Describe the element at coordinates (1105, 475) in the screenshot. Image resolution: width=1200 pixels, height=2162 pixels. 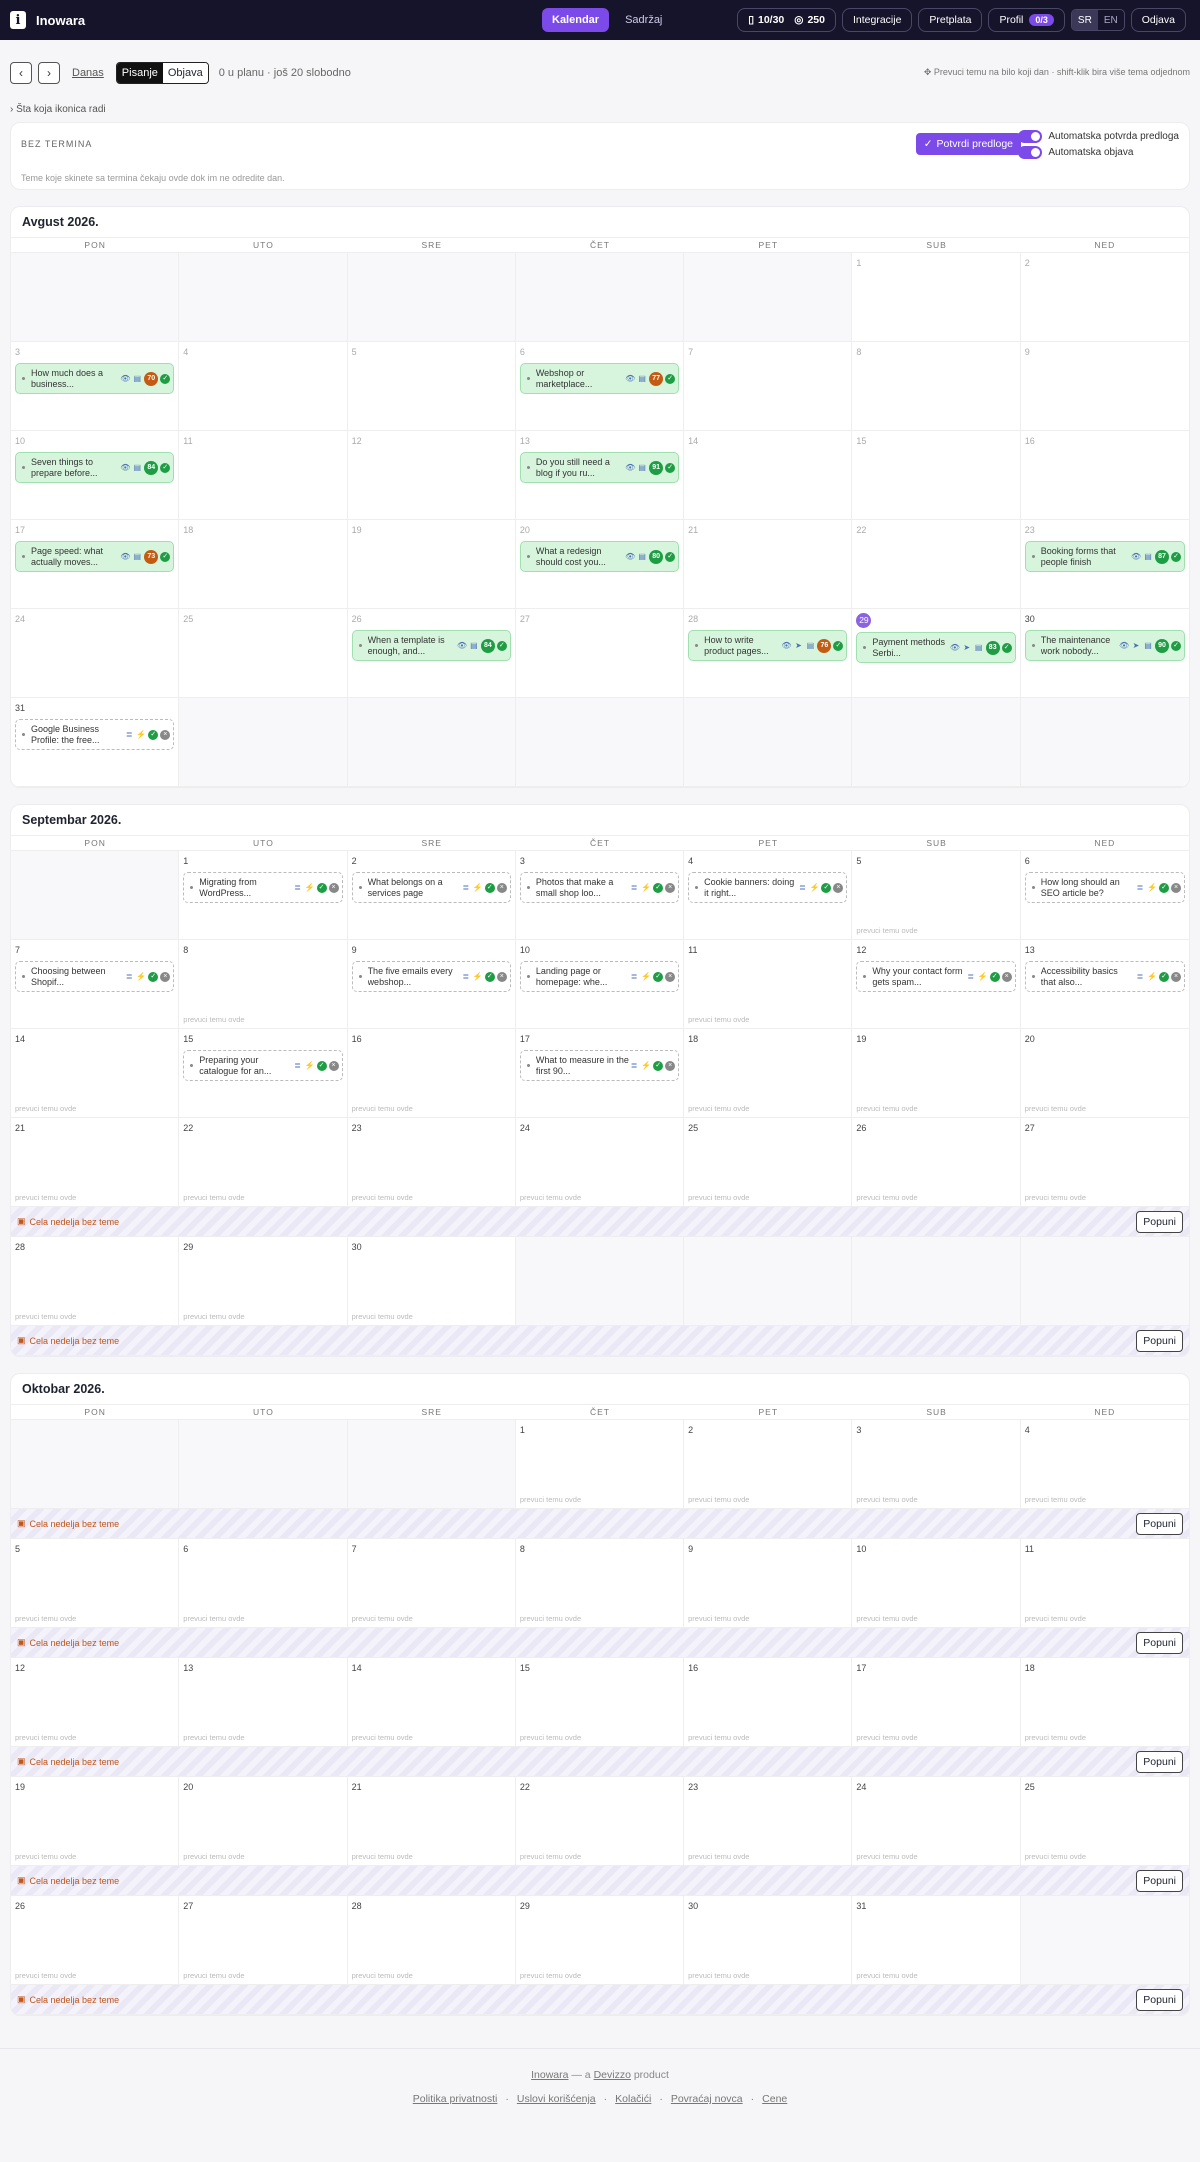
I see `day-cell: 16` at that location.